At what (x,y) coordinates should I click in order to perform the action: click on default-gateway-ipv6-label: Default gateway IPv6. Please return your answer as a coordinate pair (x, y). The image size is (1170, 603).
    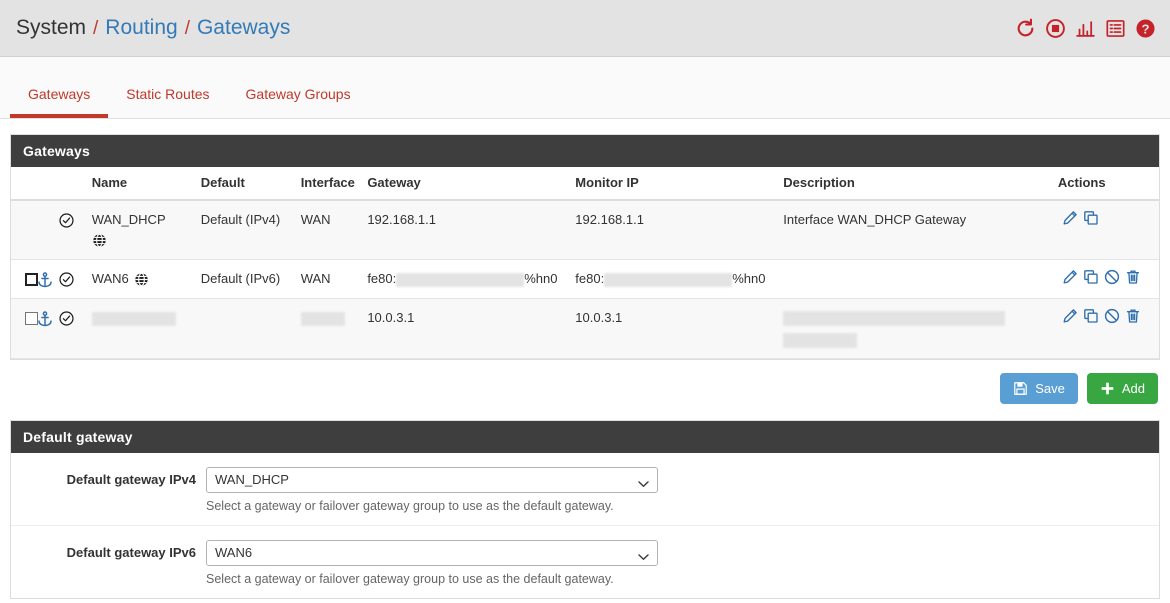
    Looking at the image, I should click on (131, 552).